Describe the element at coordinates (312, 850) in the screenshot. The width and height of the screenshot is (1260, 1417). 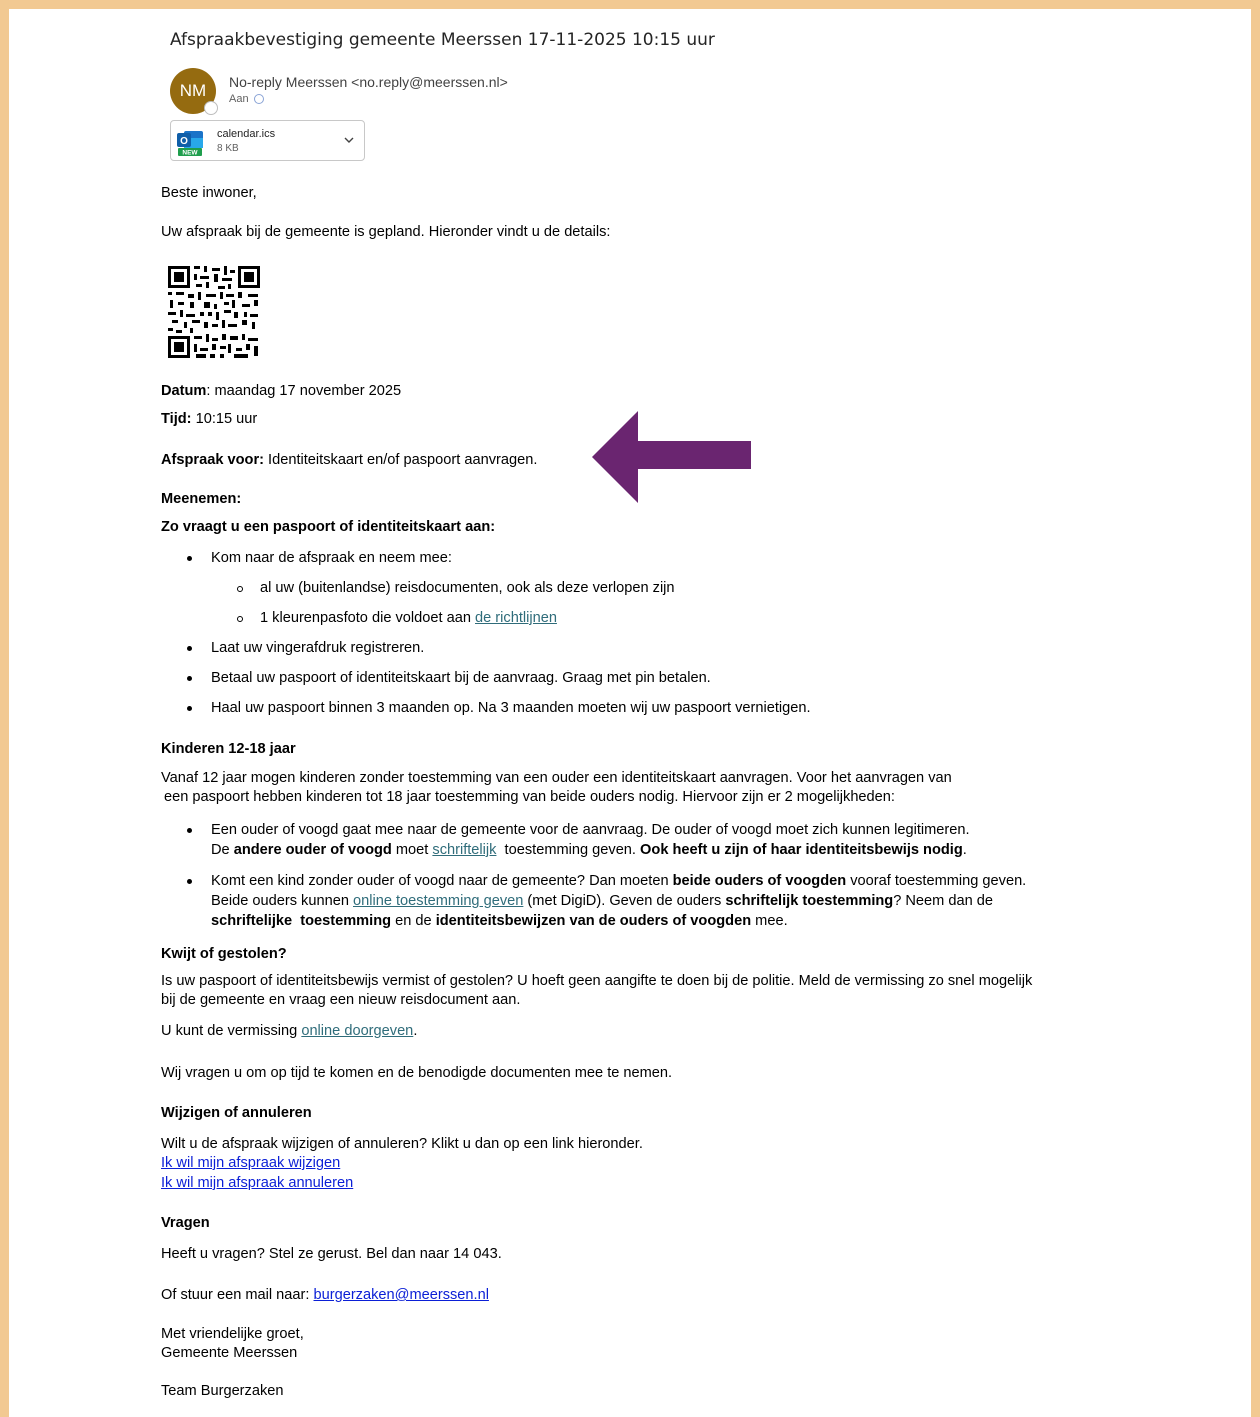
I see `text-fragment: andere ouder of voogd` at that location.